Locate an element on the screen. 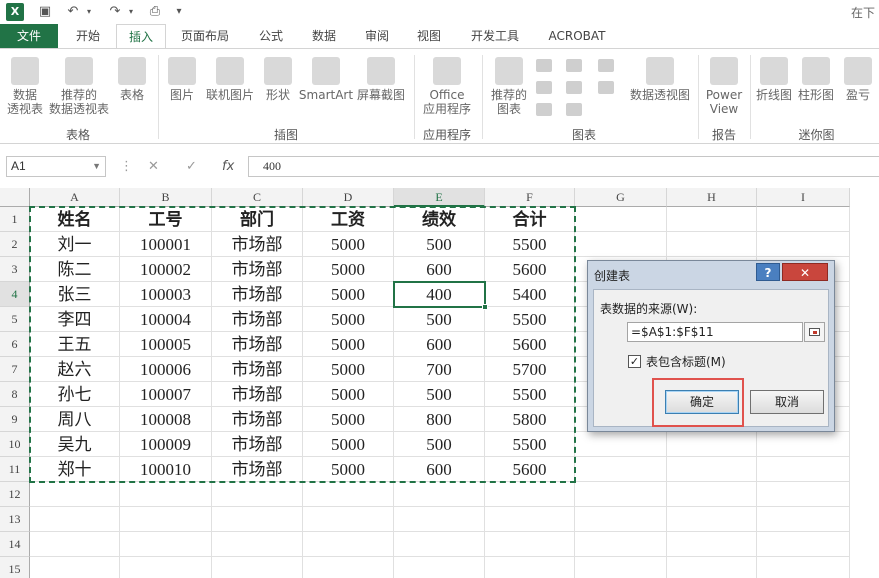  online-picture-button: 联机图片 is located at coordinates (230, 79).